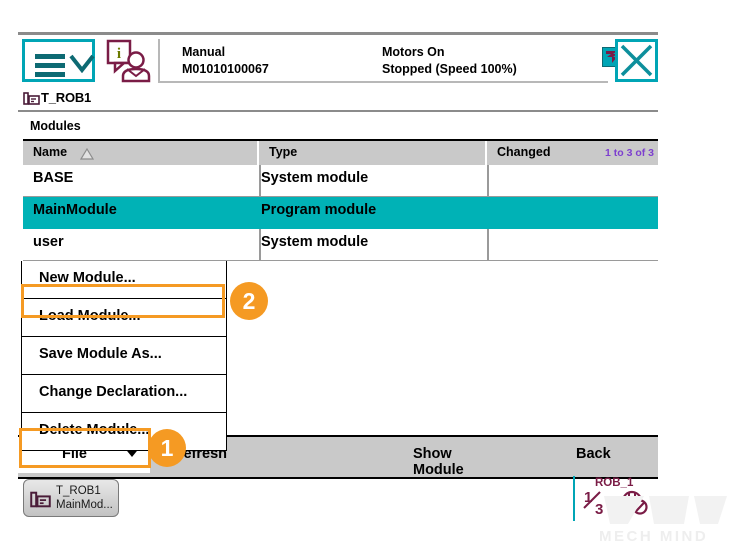 The height and width of the screenshot is (550, 729). I want to click on motors-state-label: Motors On, so click(413, 52).